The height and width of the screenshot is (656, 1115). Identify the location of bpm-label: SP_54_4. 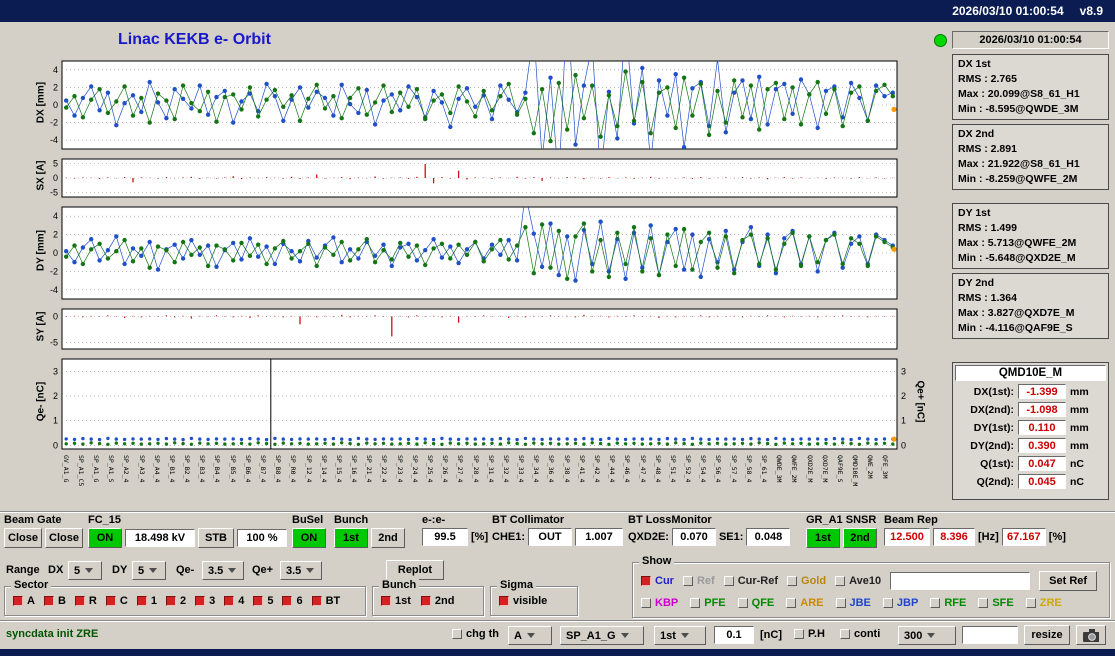
(703, 469).